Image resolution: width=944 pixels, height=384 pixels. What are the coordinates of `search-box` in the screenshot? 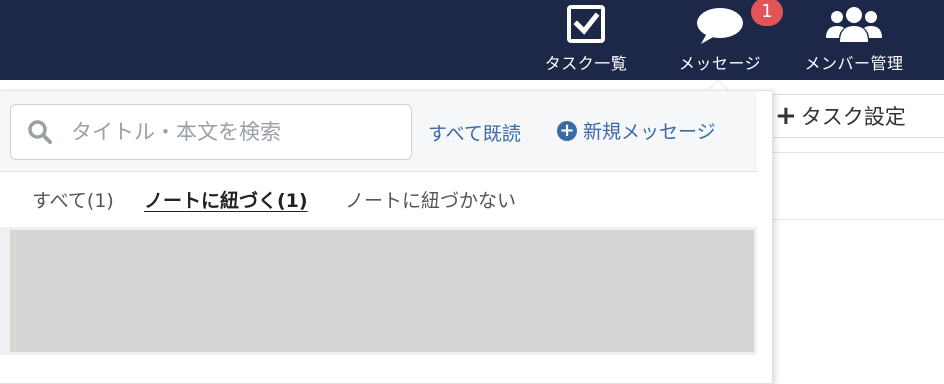 It's located at (211, 132).